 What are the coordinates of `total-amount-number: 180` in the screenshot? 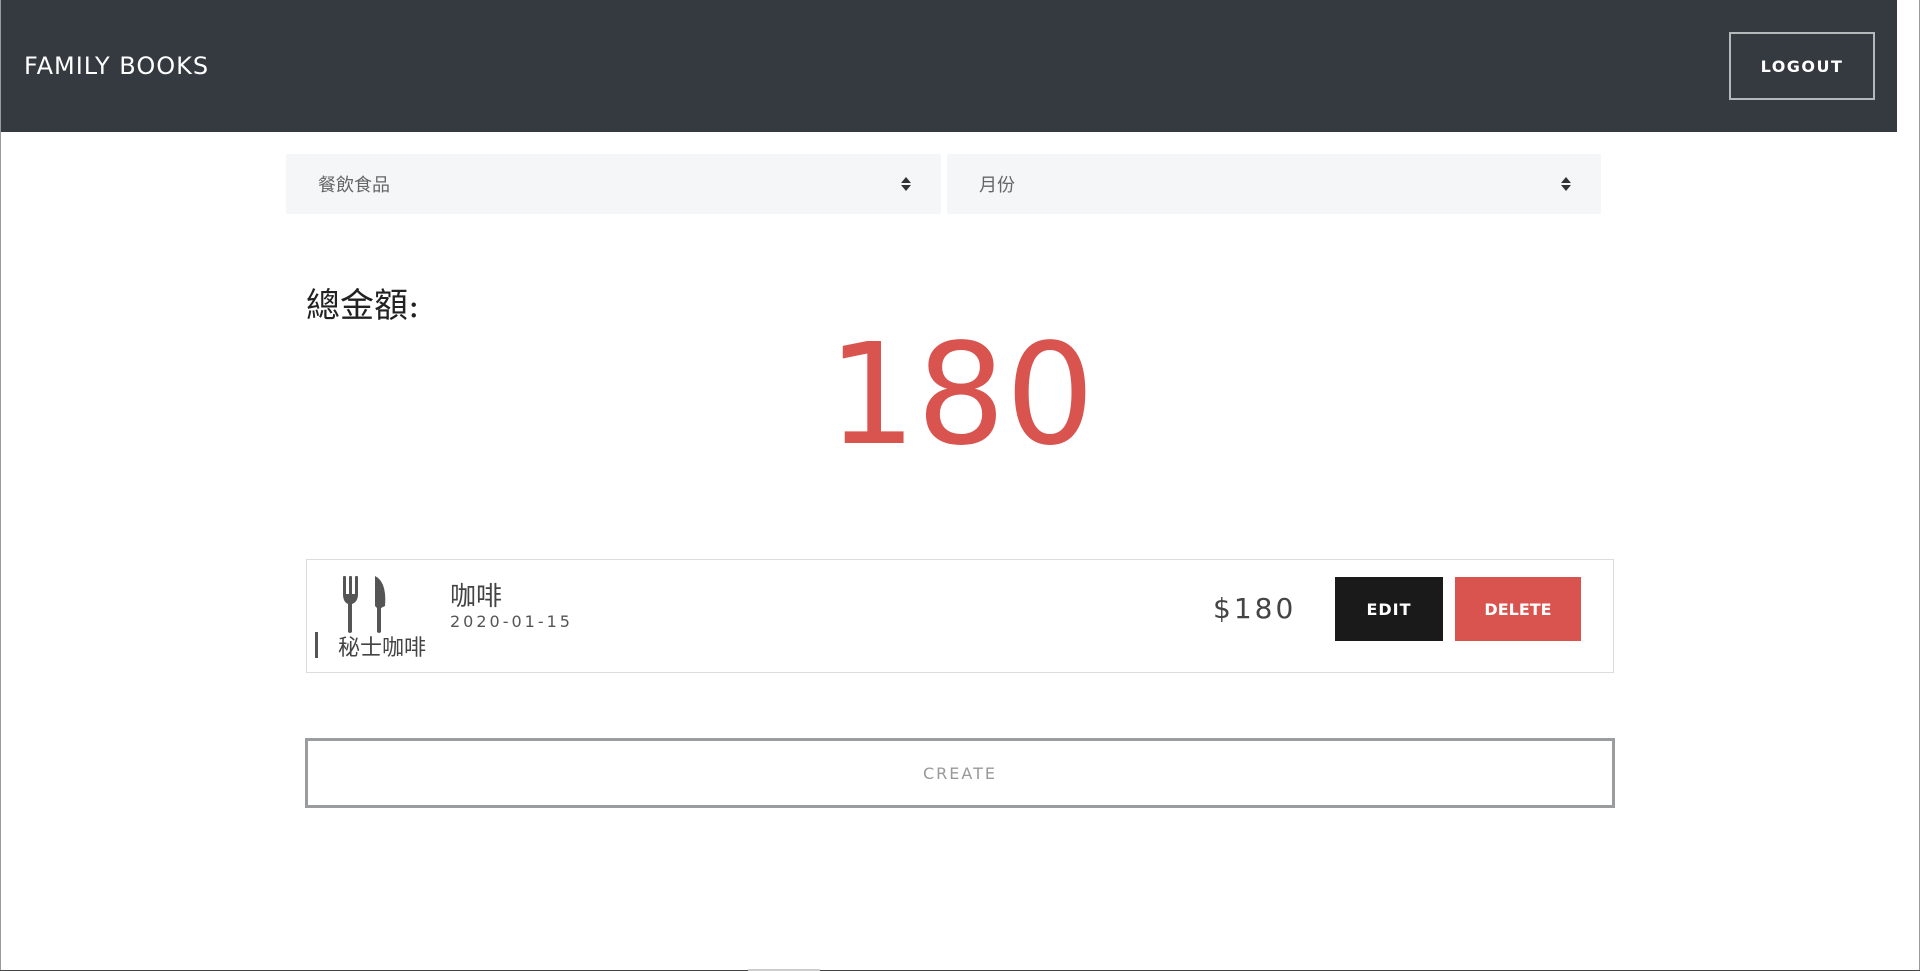 It's located at (961, 395).